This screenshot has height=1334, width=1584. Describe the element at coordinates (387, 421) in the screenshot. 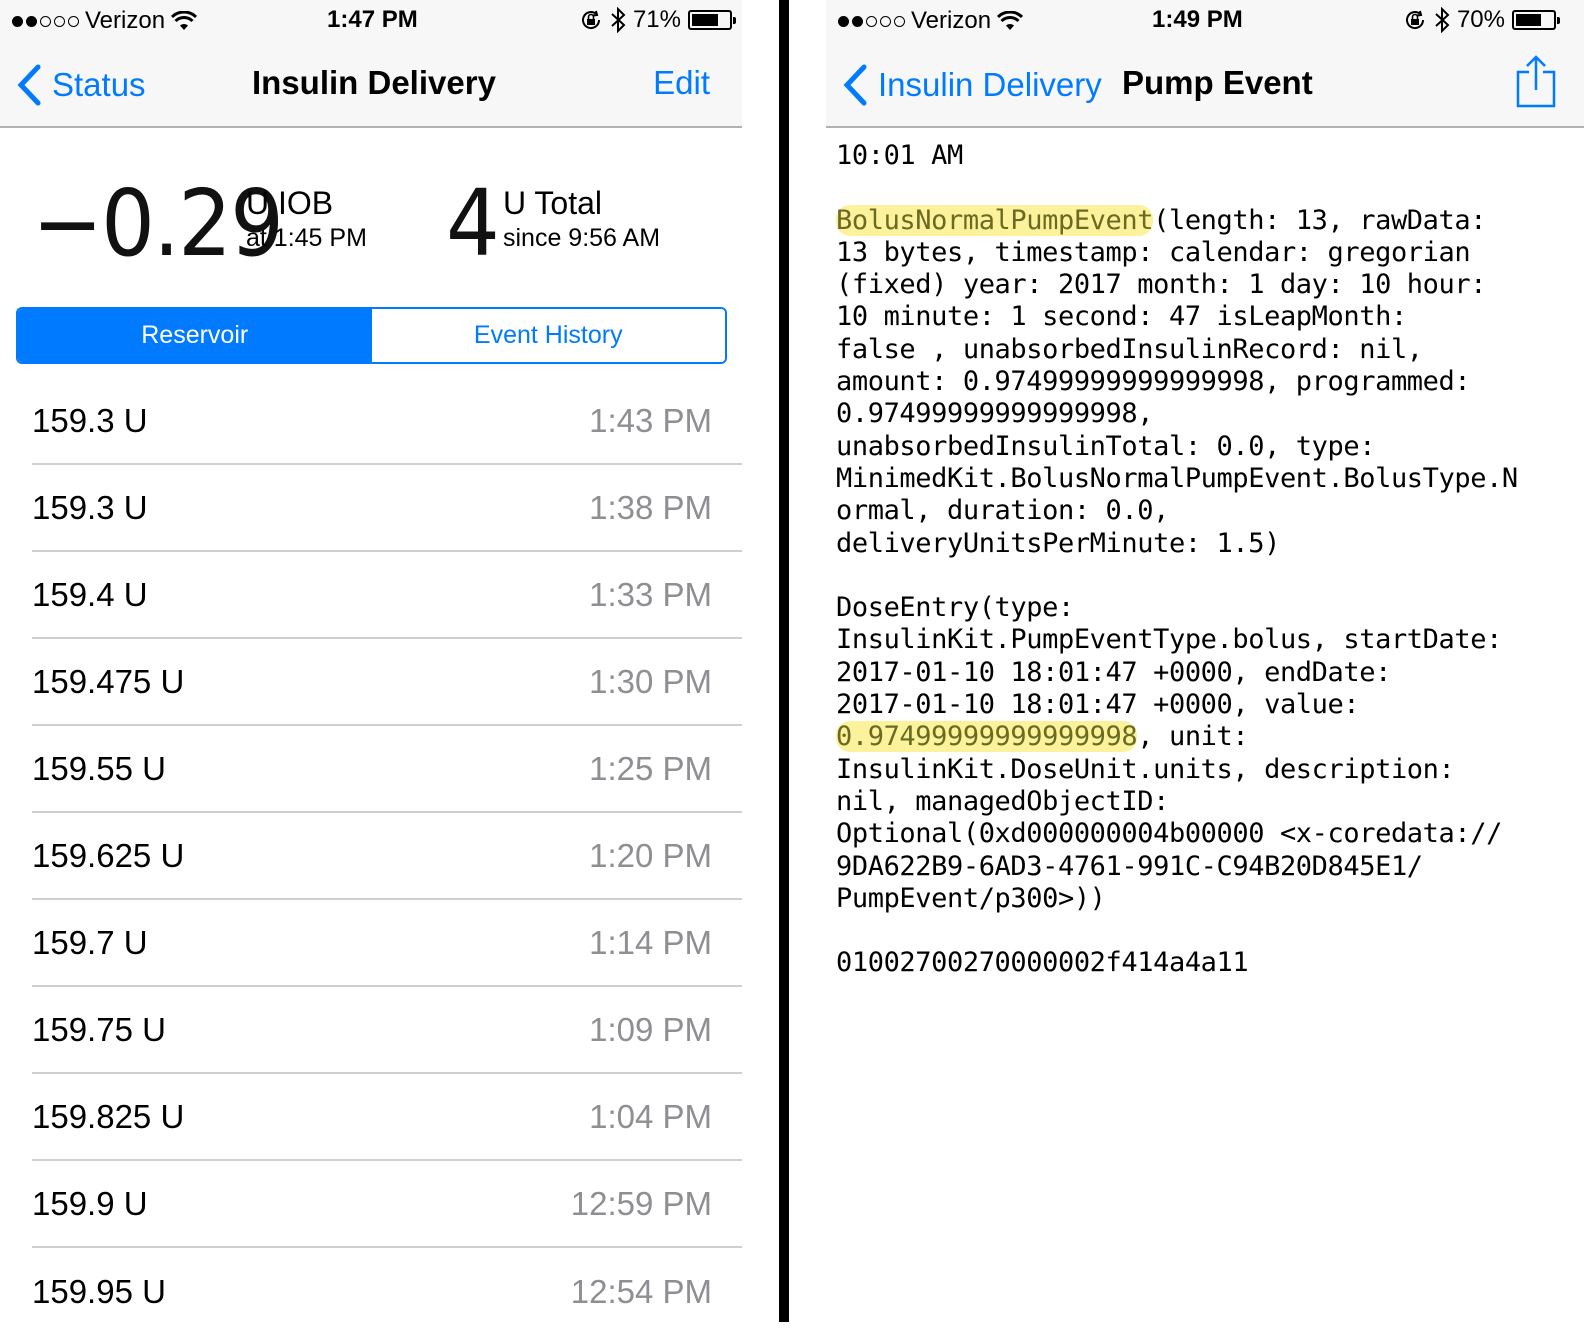

I see `reservoir-row: 159.3 U 1:43 PM` at that location.